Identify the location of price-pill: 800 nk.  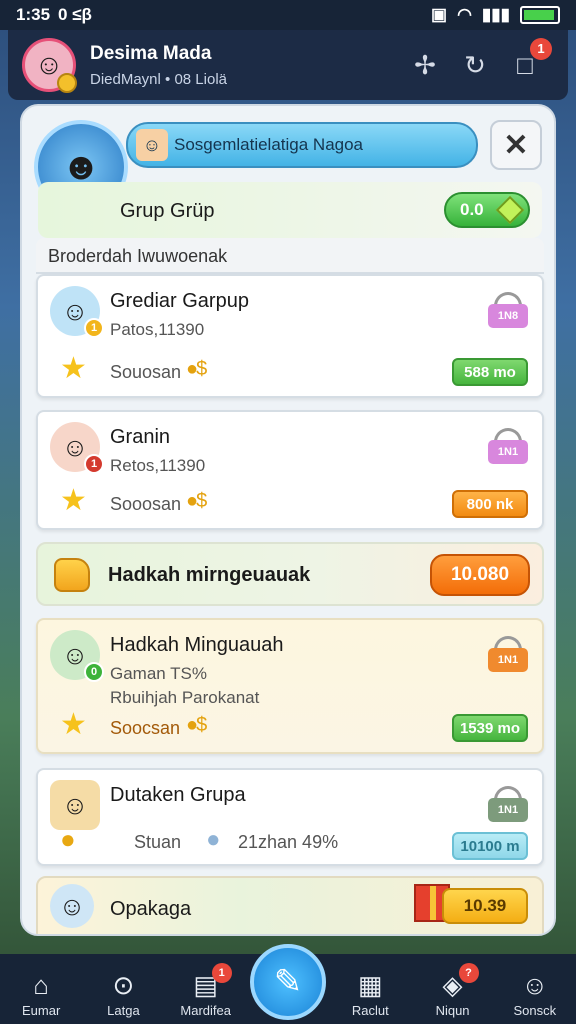
(490, 504).